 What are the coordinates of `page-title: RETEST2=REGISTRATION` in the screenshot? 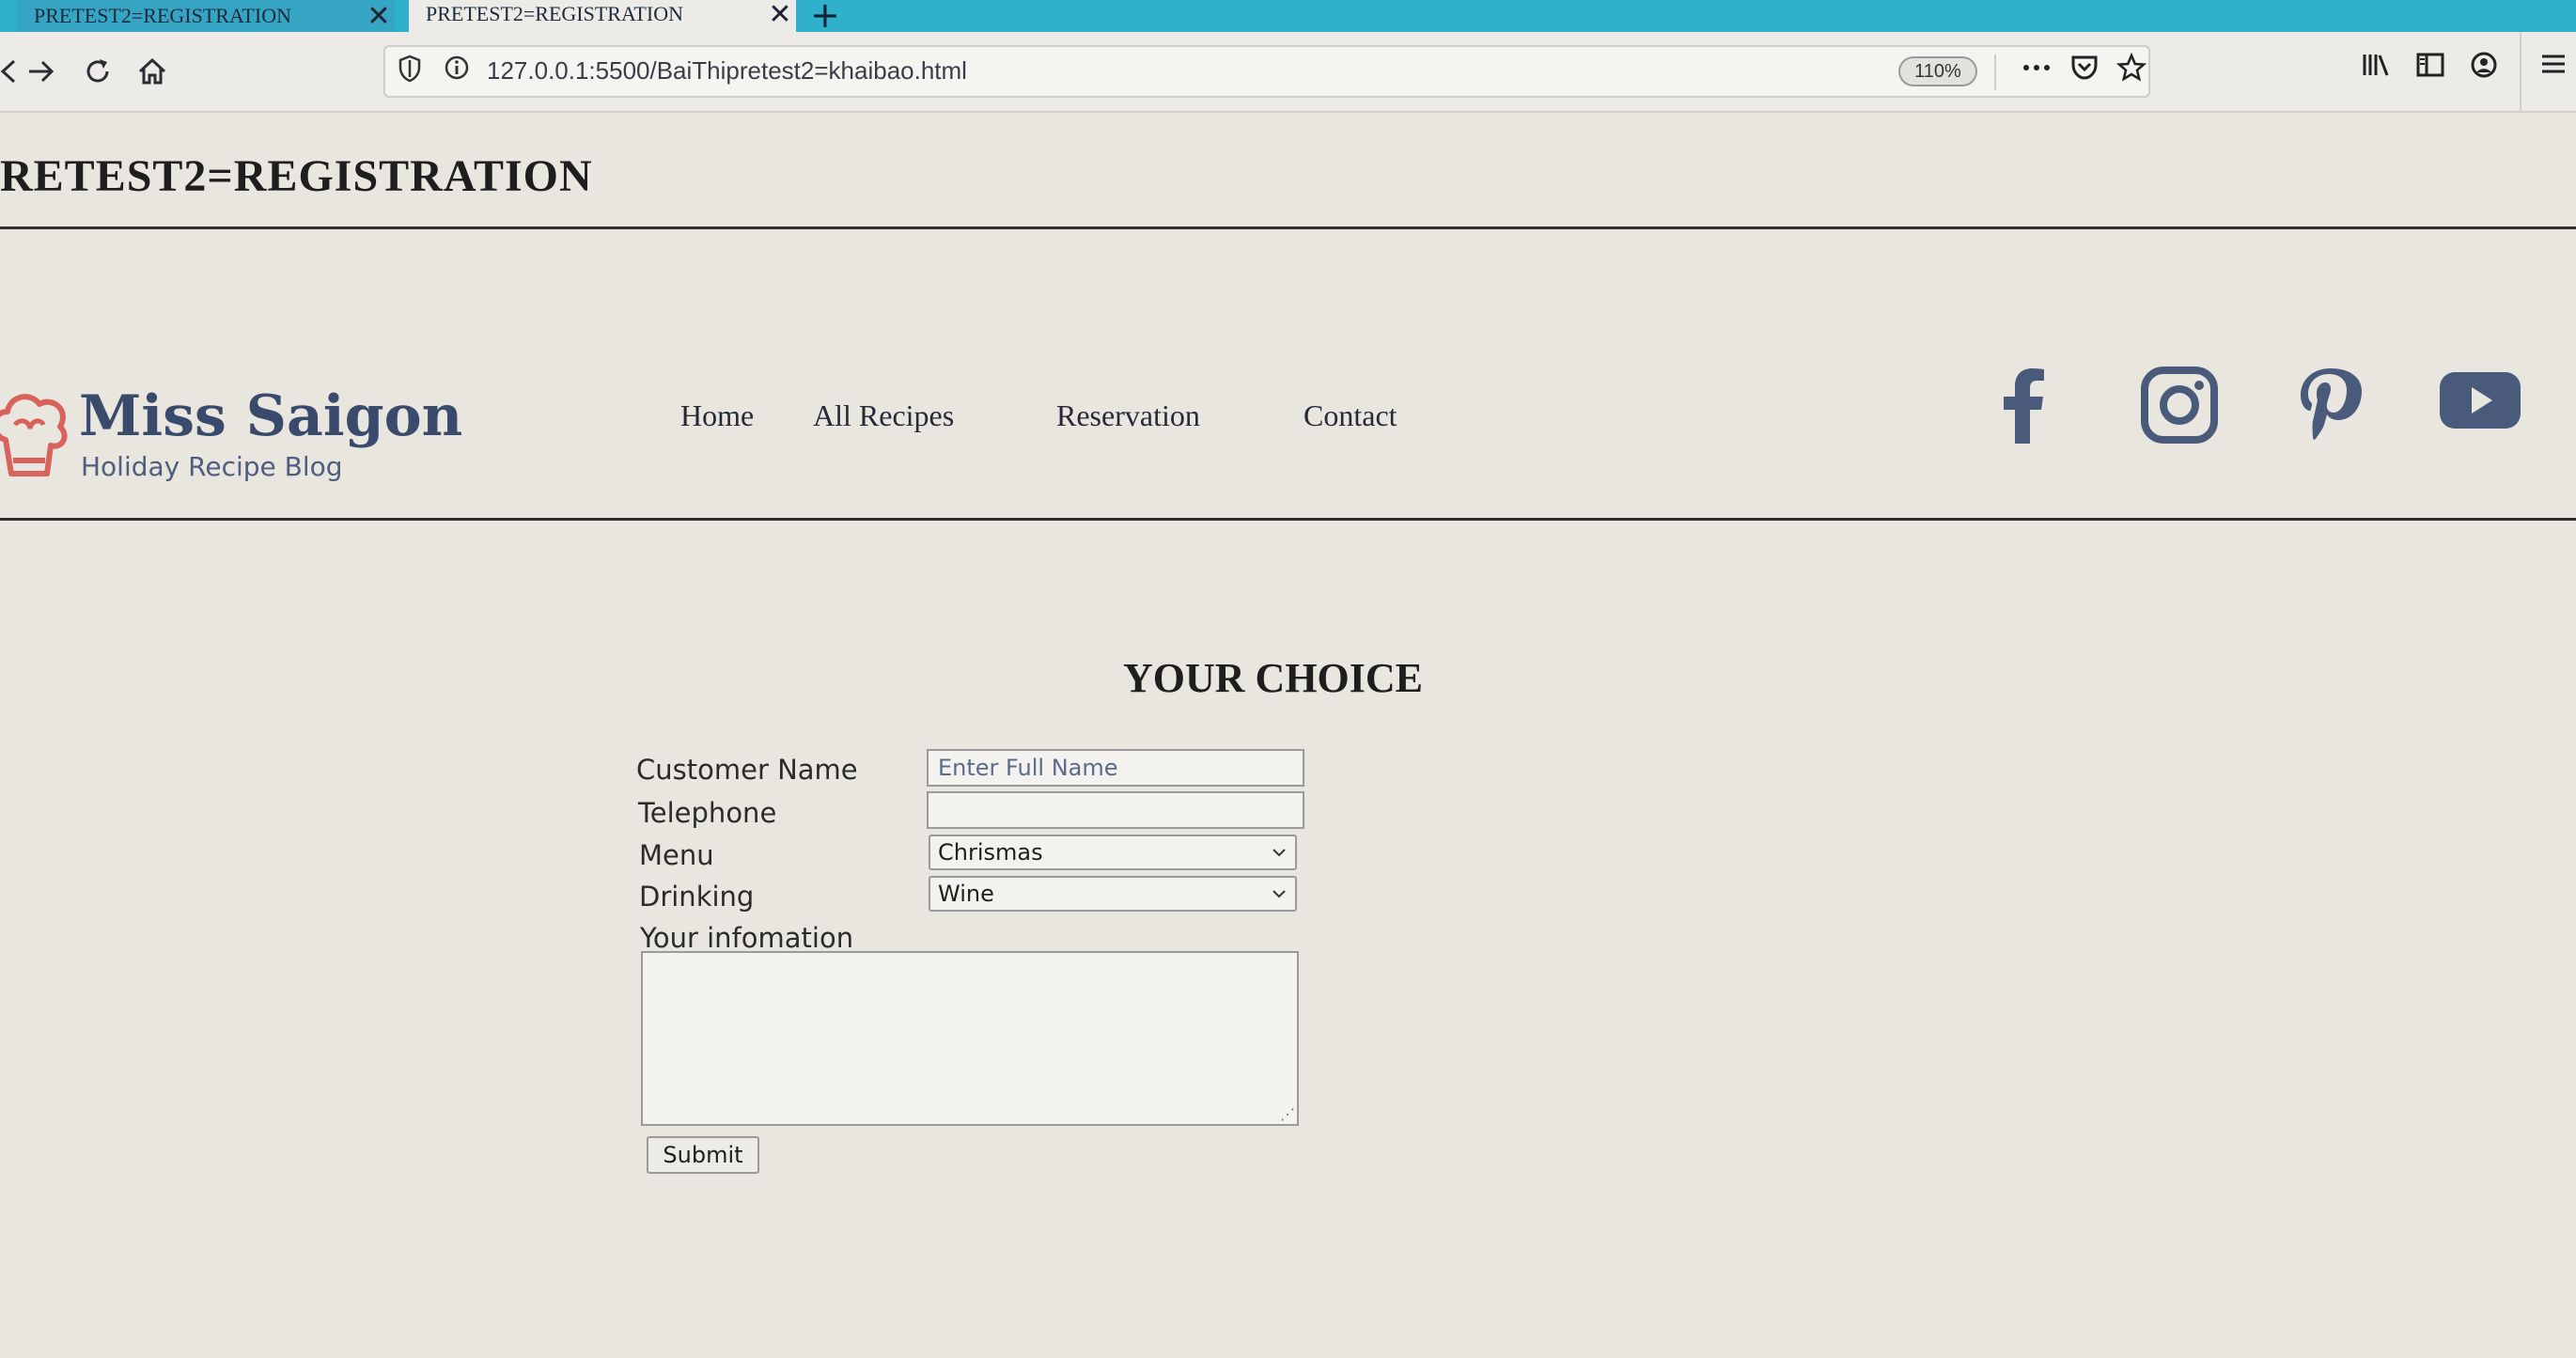 It's located at (296, 176).